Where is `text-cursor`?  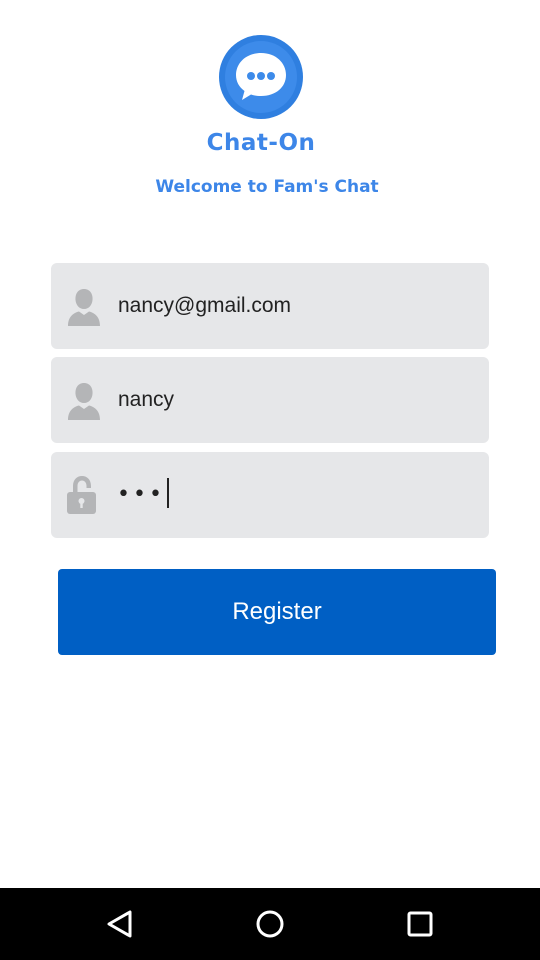
text-cursor is located at coordinates (167, 493).